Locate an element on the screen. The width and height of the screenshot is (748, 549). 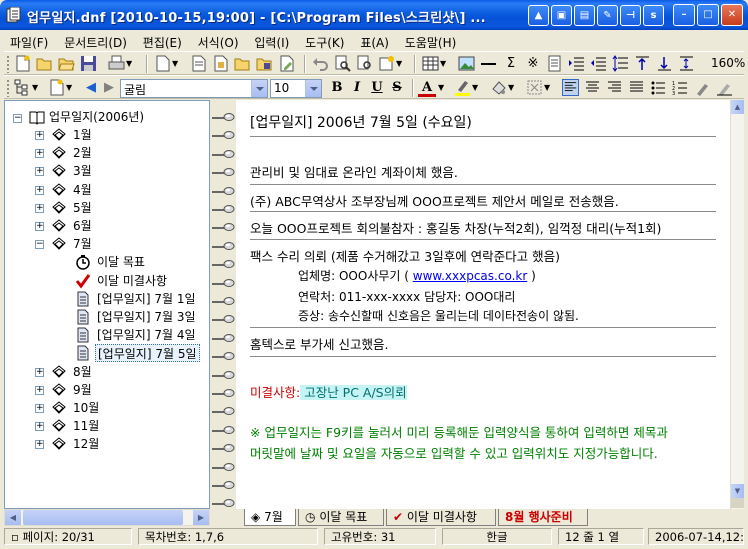
document-copy-icon is located at coordinates (220, 63).